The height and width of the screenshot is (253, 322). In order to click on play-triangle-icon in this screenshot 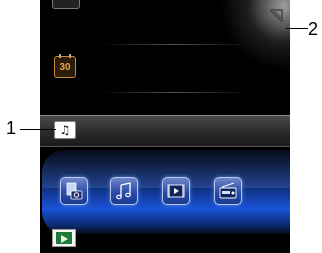, I will do `click(64, 239)`.